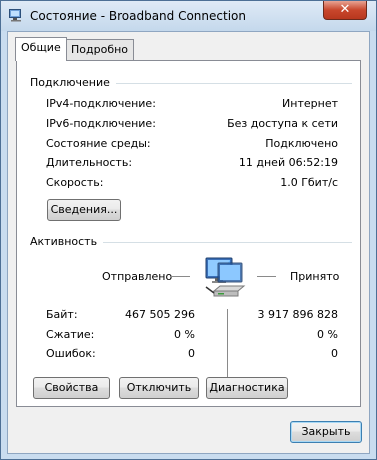 The width and height of the screenshot is (377, 460). I want to click on tab-details-label: Подробно, so click(100, 49).